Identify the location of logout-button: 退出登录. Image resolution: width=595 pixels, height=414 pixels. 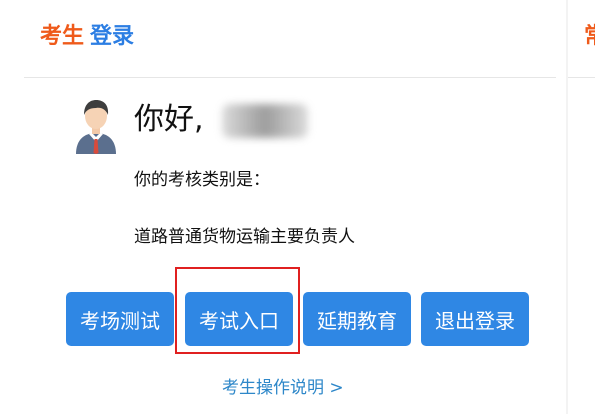
(475, 319).